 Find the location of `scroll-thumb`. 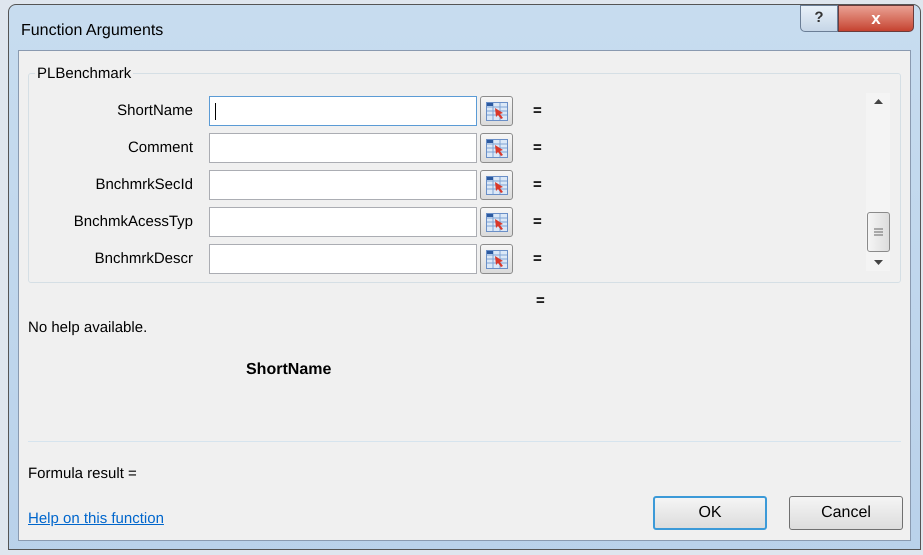

scroll-thumb is located at coordinates (878, 232).